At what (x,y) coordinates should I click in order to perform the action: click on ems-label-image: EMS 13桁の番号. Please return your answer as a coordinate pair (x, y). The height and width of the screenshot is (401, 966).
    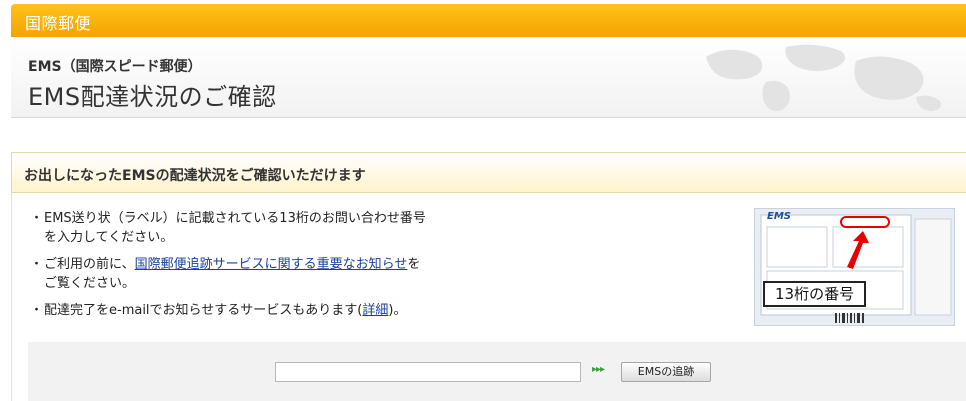
    Looking at the image, I should click on (854, 267).